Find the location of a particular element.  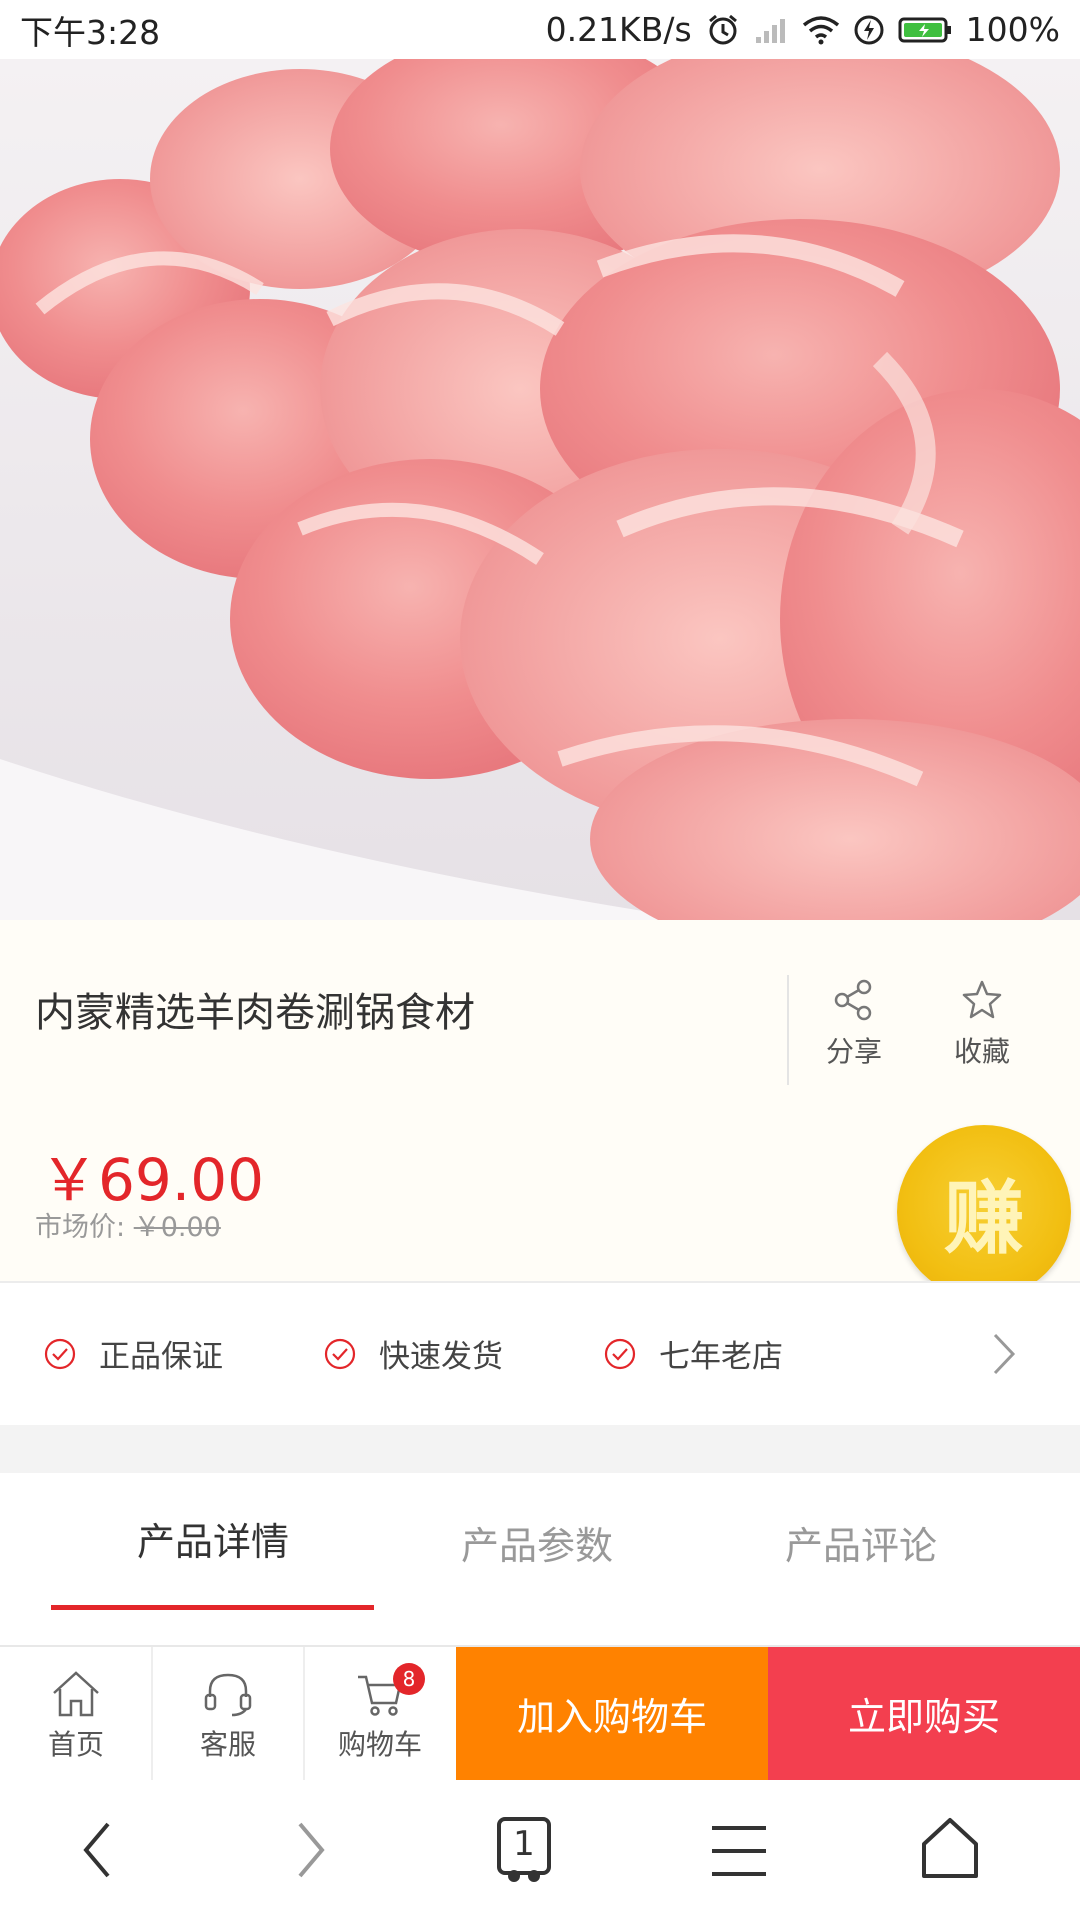

share-label: 分享 is located at coordinates (853, 1051).